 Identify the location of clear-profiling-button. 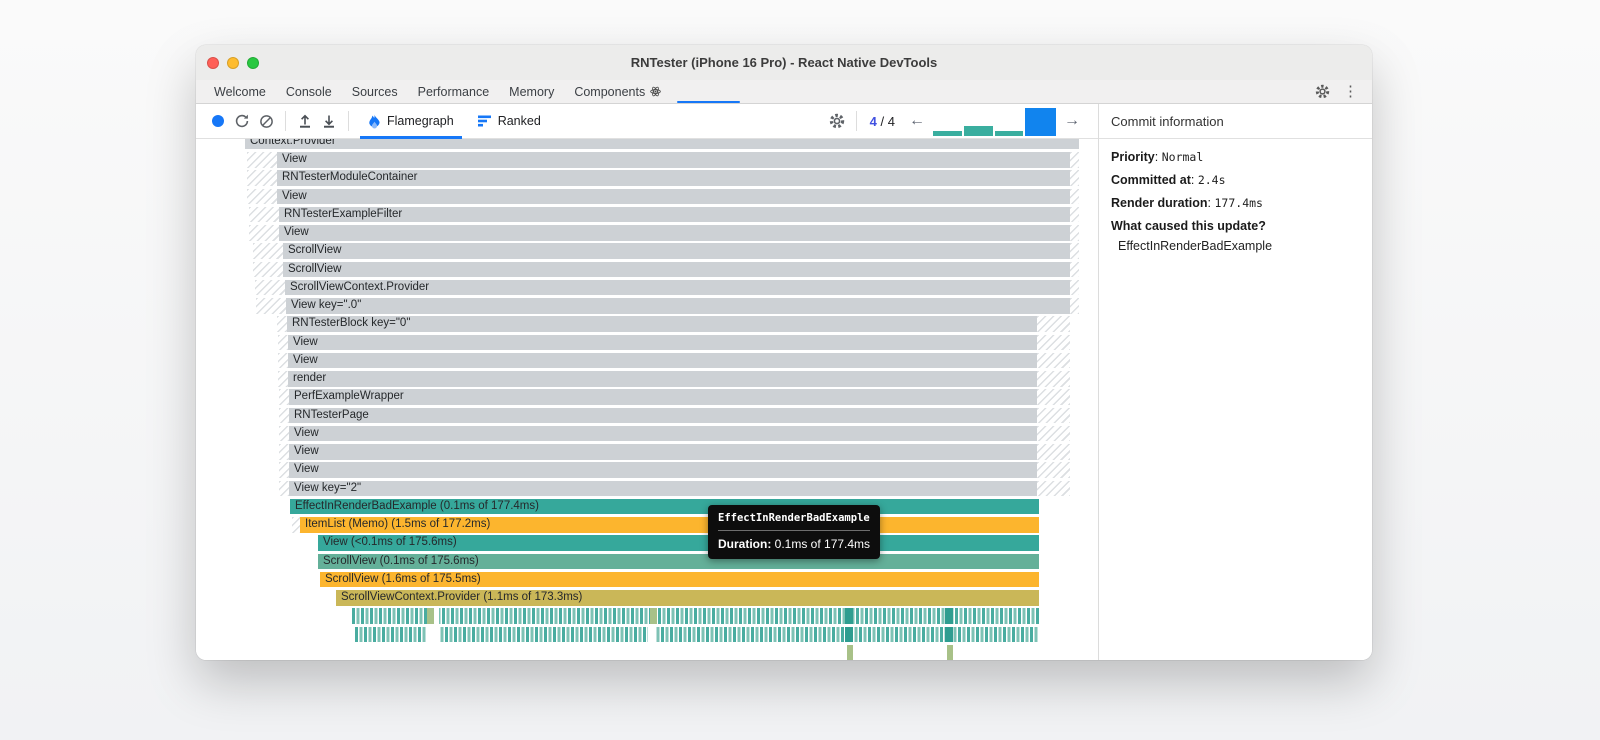
(266, 121).